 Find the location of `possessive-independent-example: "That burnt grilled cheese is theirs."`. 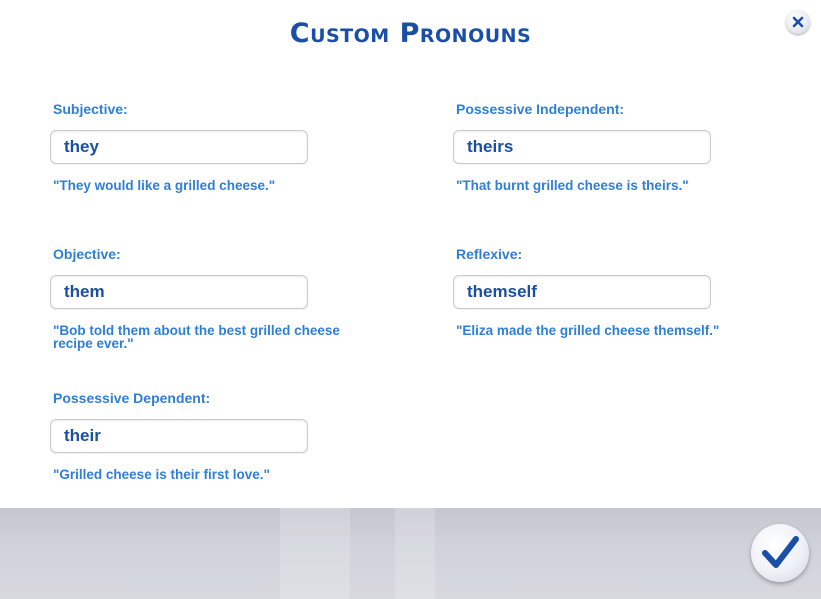

possessive-independent-example: "That burnt grilled cheese is theirs." is located at coordinates (572, 185).